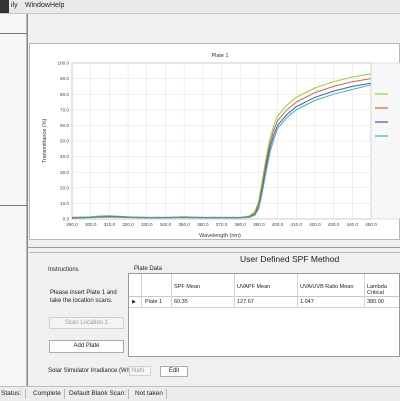 The height and width of the screenshot is (401, 400). I want to click on y-tick-label: 70.0, so click(64, 109).